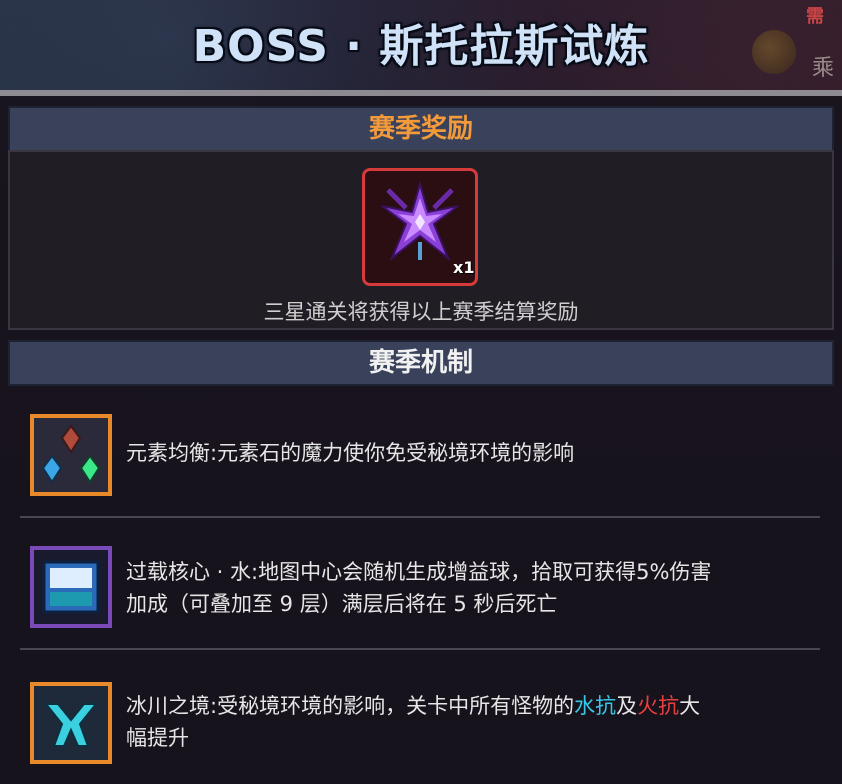 The image size is (842, 784). Describe the element at coordinates (350, 706) in the screenshot. I see `mechanic-3-text-before: 冰川之境:受秘境环境的影响，关卡中所有怪物的` at that location.